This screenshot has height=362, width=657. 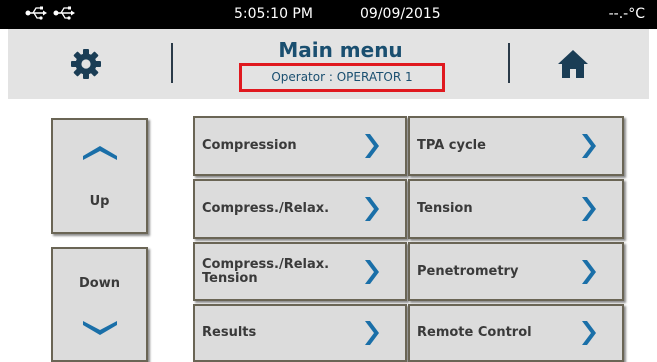 What do you see at coordinates (468, 271) in the screenshot?
I see `menu-item-label: Penetrometry` at bounding box center [468, 271].